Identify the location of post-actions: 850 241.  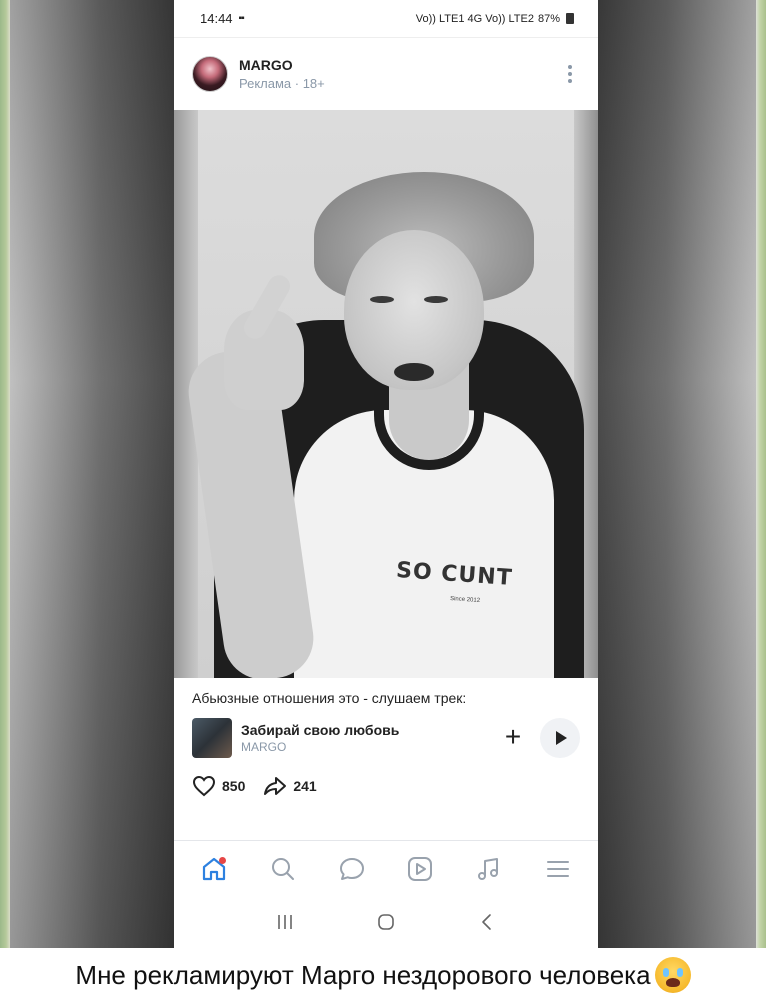
(386, 786).